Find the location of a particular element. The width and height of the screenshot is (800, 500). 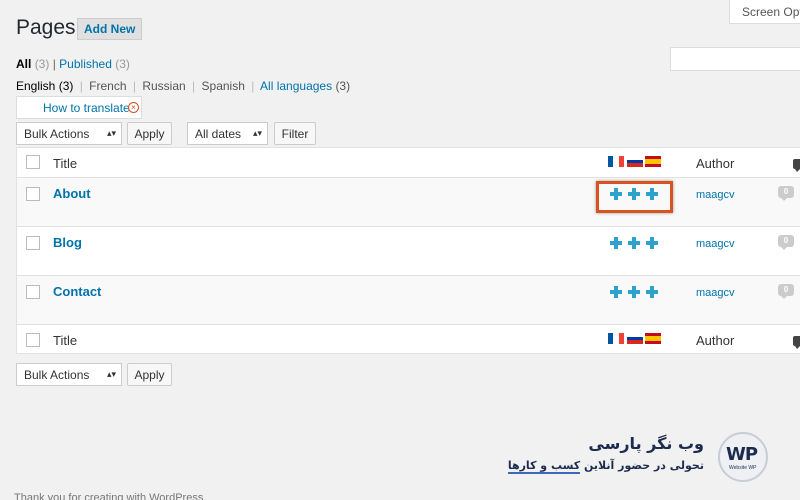

filter-button: Filter is located at coordinates (295, 133).